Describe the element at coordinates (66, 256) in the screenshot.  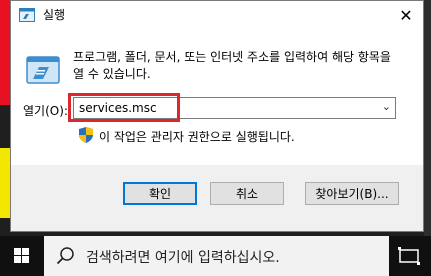
I see `search-icon` at that location.